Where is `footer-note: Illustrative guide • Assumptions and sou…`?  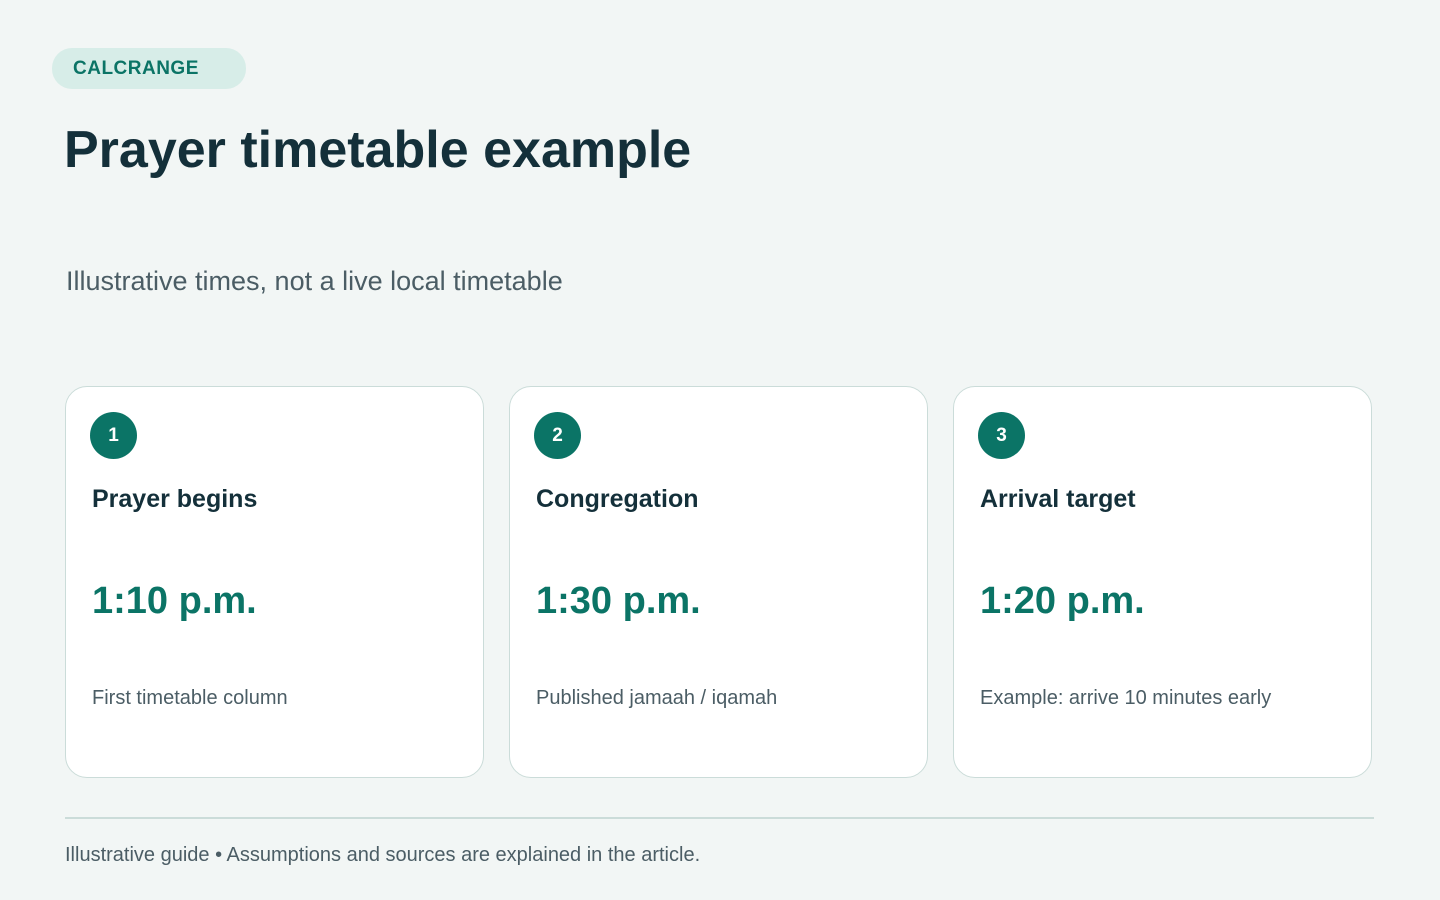 footer-note: Illustrative guide • Assumptions and sou… is located at coordinates (383, 855).